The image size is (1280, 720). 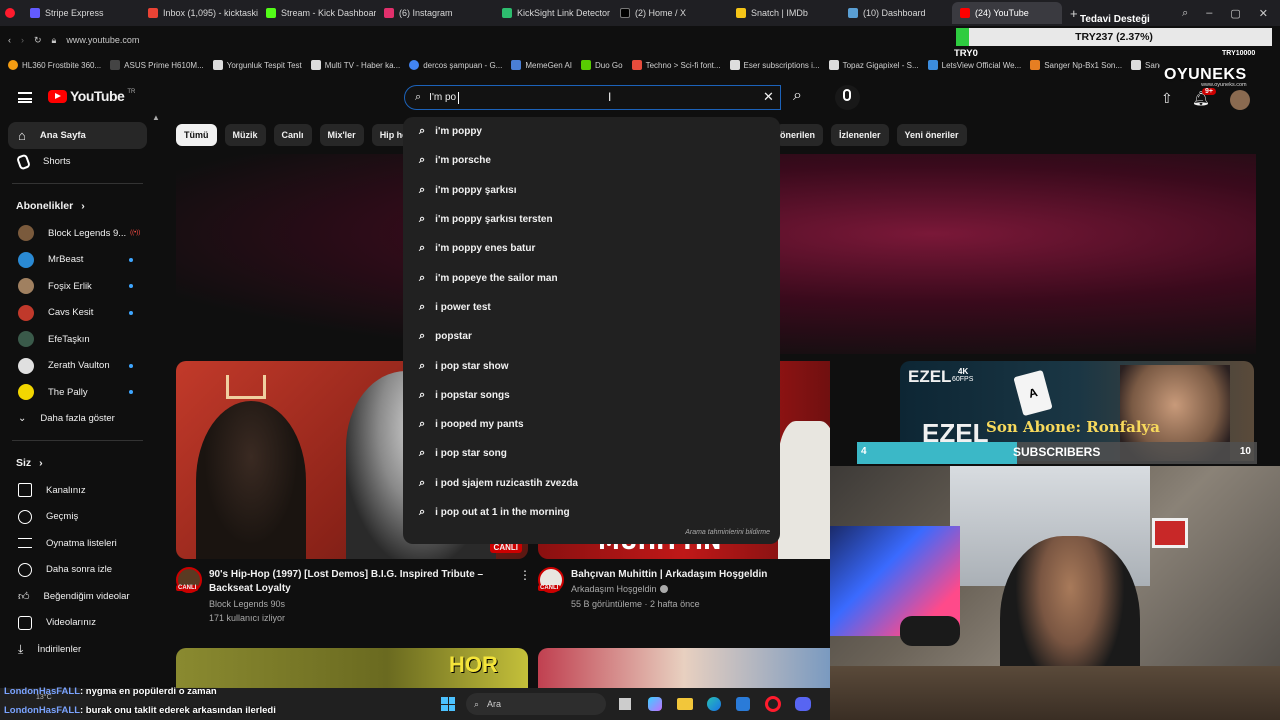 What do you see at coordinates (77, 419) in the screenshot?
I see `show-more-button: ⌄ Daha fazla göster` at bounding box center [77, 419].